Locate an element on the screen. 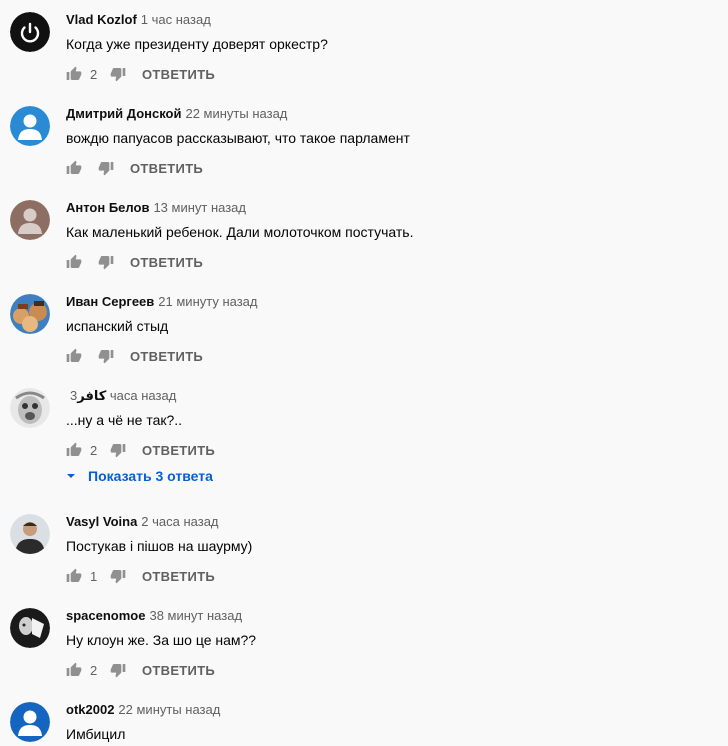  comment-header: Vasyl Voina 2 часа назад is located at coordinates (142, 522).